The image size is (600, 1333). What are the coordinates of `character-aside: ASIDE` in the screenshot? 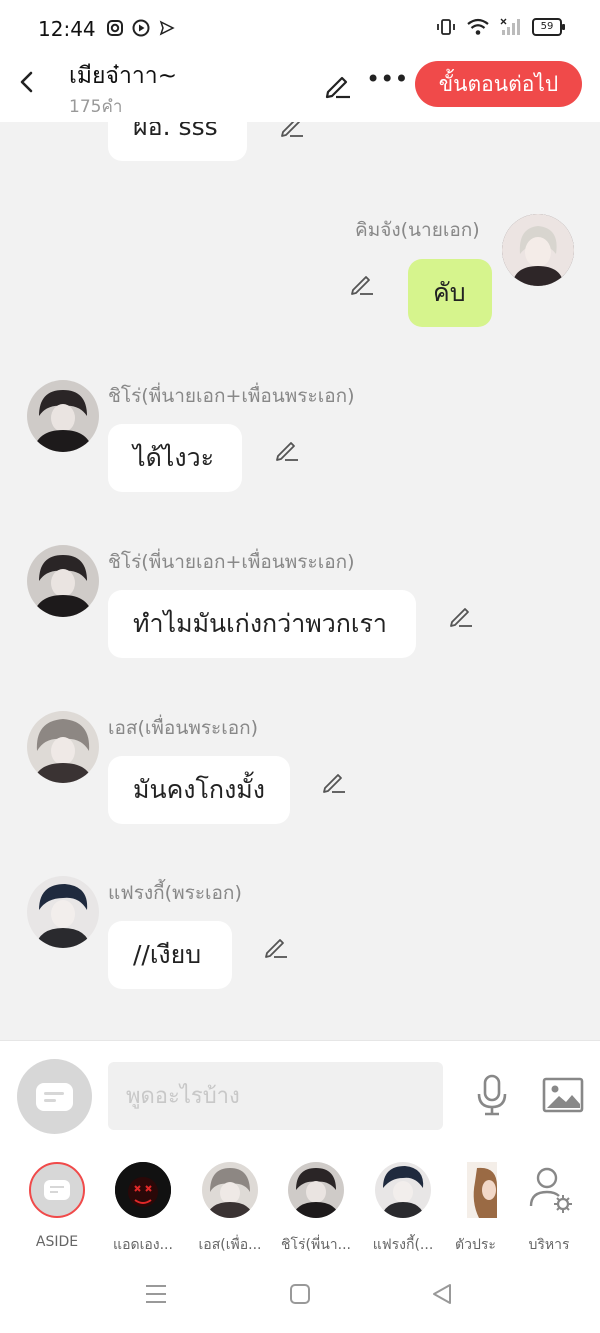 It's located at (57, 1206).